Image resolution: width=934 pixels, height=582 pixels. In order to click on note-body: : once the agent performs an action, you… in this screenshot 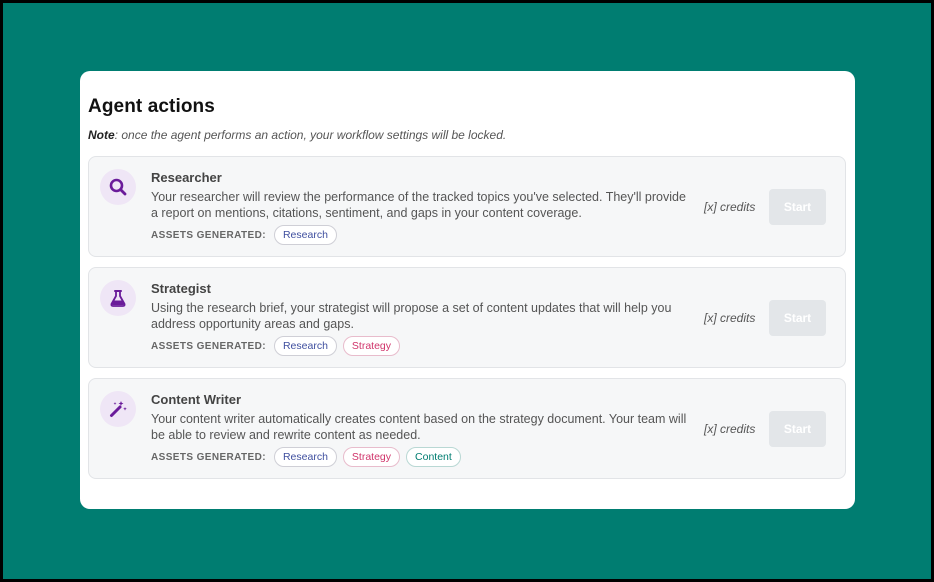, I will do `click(310, 135)`.